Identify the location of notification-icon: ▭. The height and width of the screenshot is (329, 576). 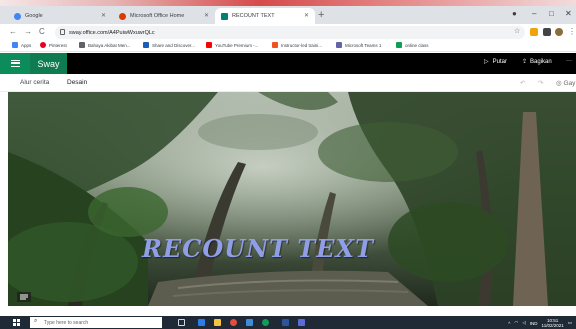
(570, 323).